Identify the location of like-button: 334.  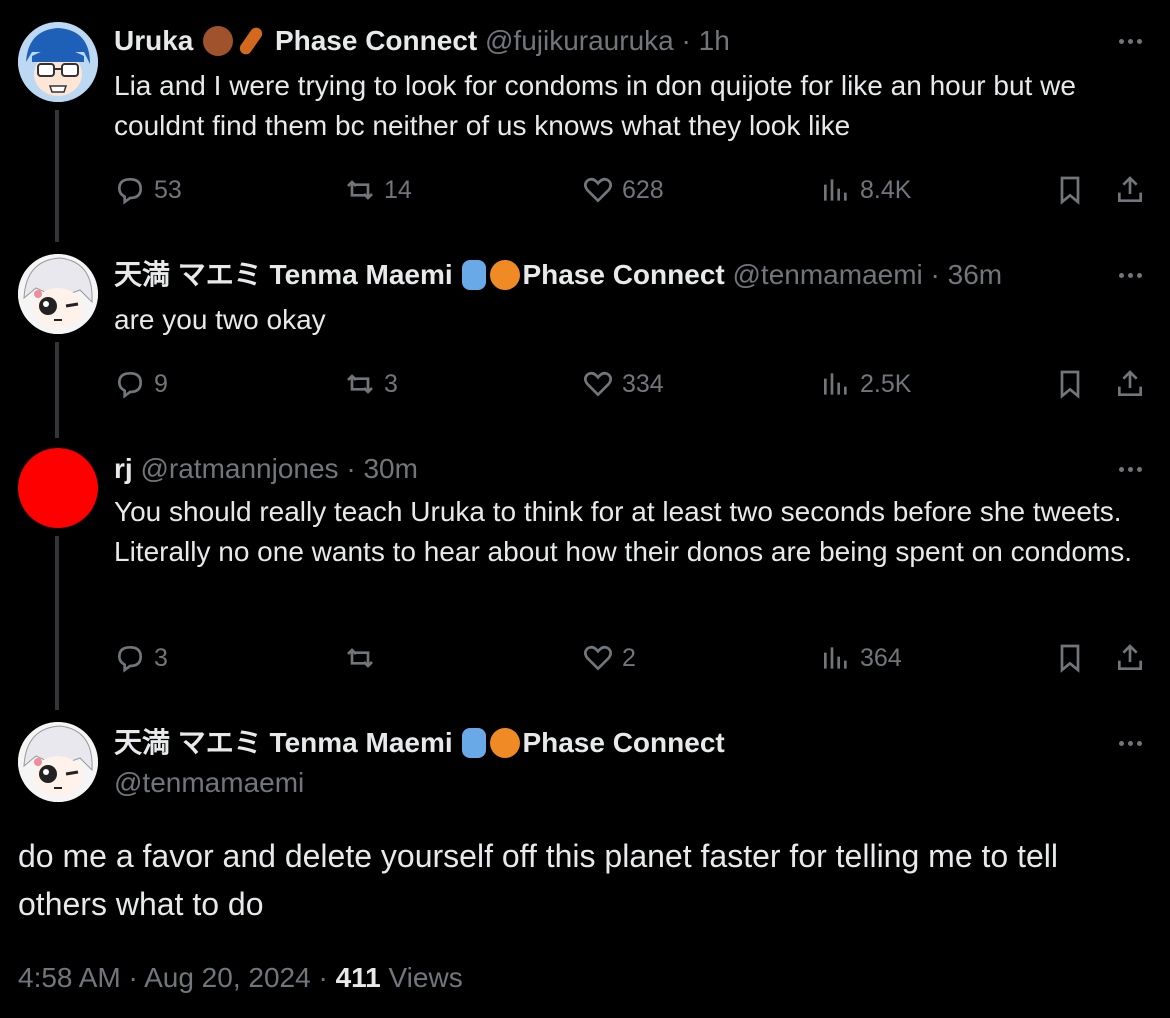
(623, 384).